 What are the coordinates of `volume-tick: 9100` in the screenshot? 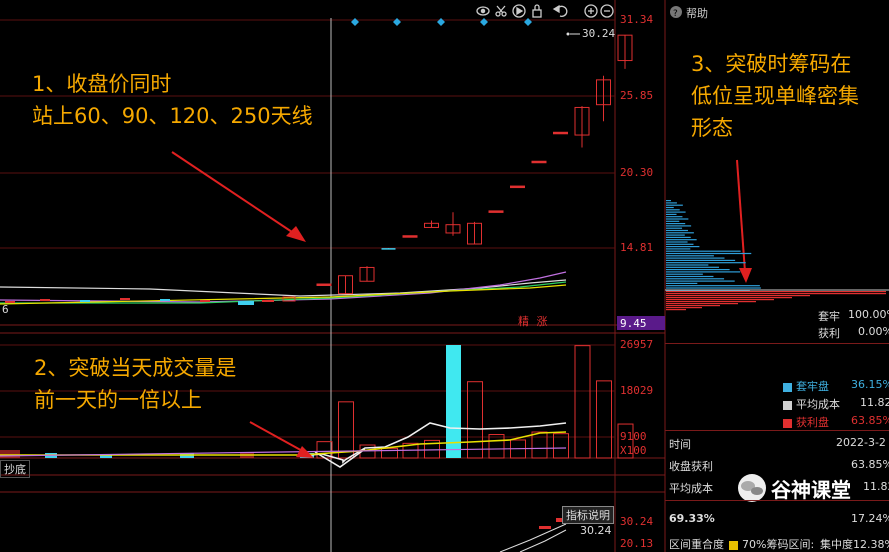 It's located at (633, 436).